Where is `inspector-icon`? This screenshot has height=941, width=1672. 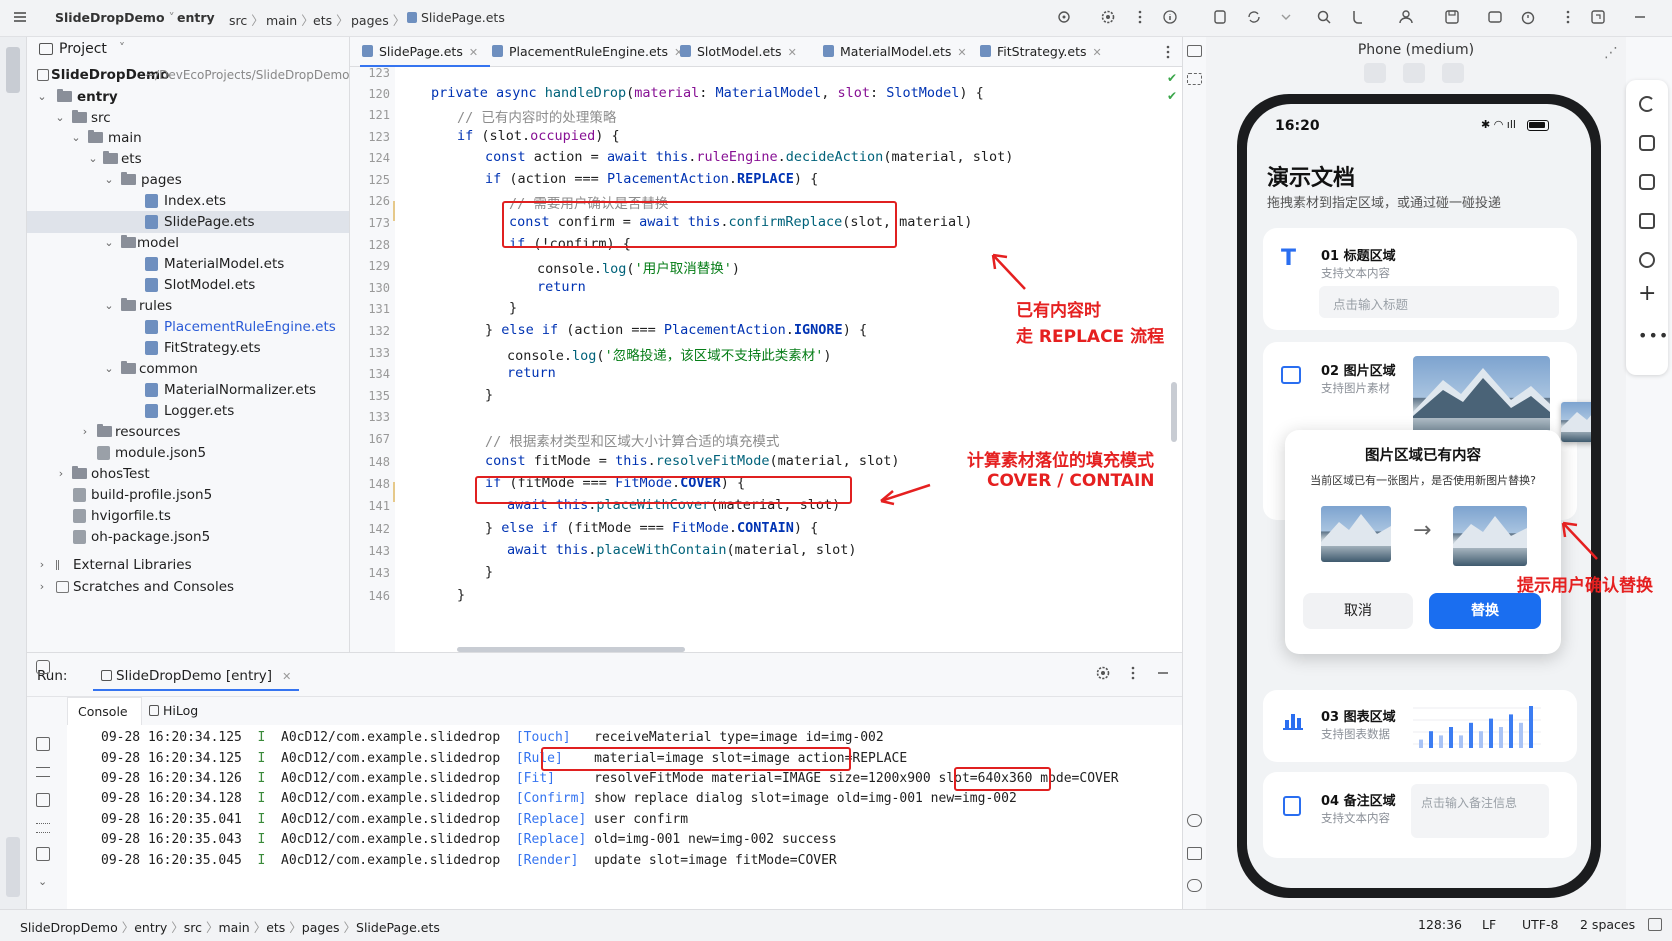
inspector-icon is located at coordinates (1194, 79).